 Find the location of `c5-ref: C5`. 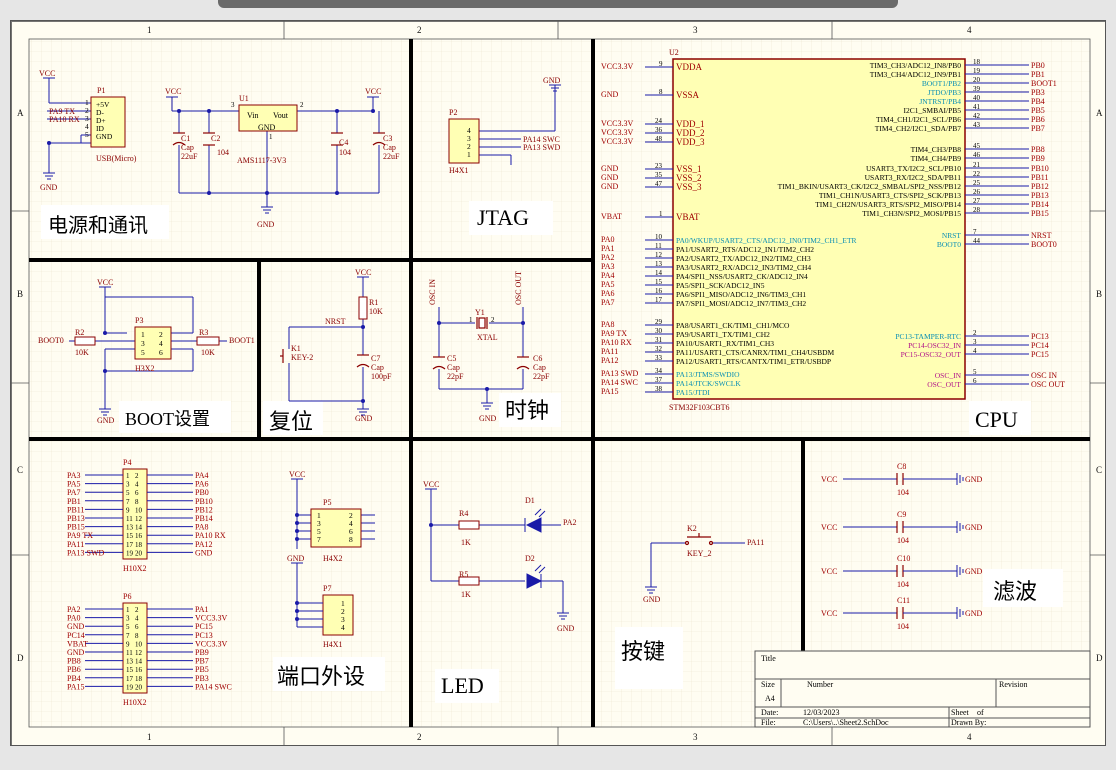

c5-ref: C5 is located at coordinates (451, 358).